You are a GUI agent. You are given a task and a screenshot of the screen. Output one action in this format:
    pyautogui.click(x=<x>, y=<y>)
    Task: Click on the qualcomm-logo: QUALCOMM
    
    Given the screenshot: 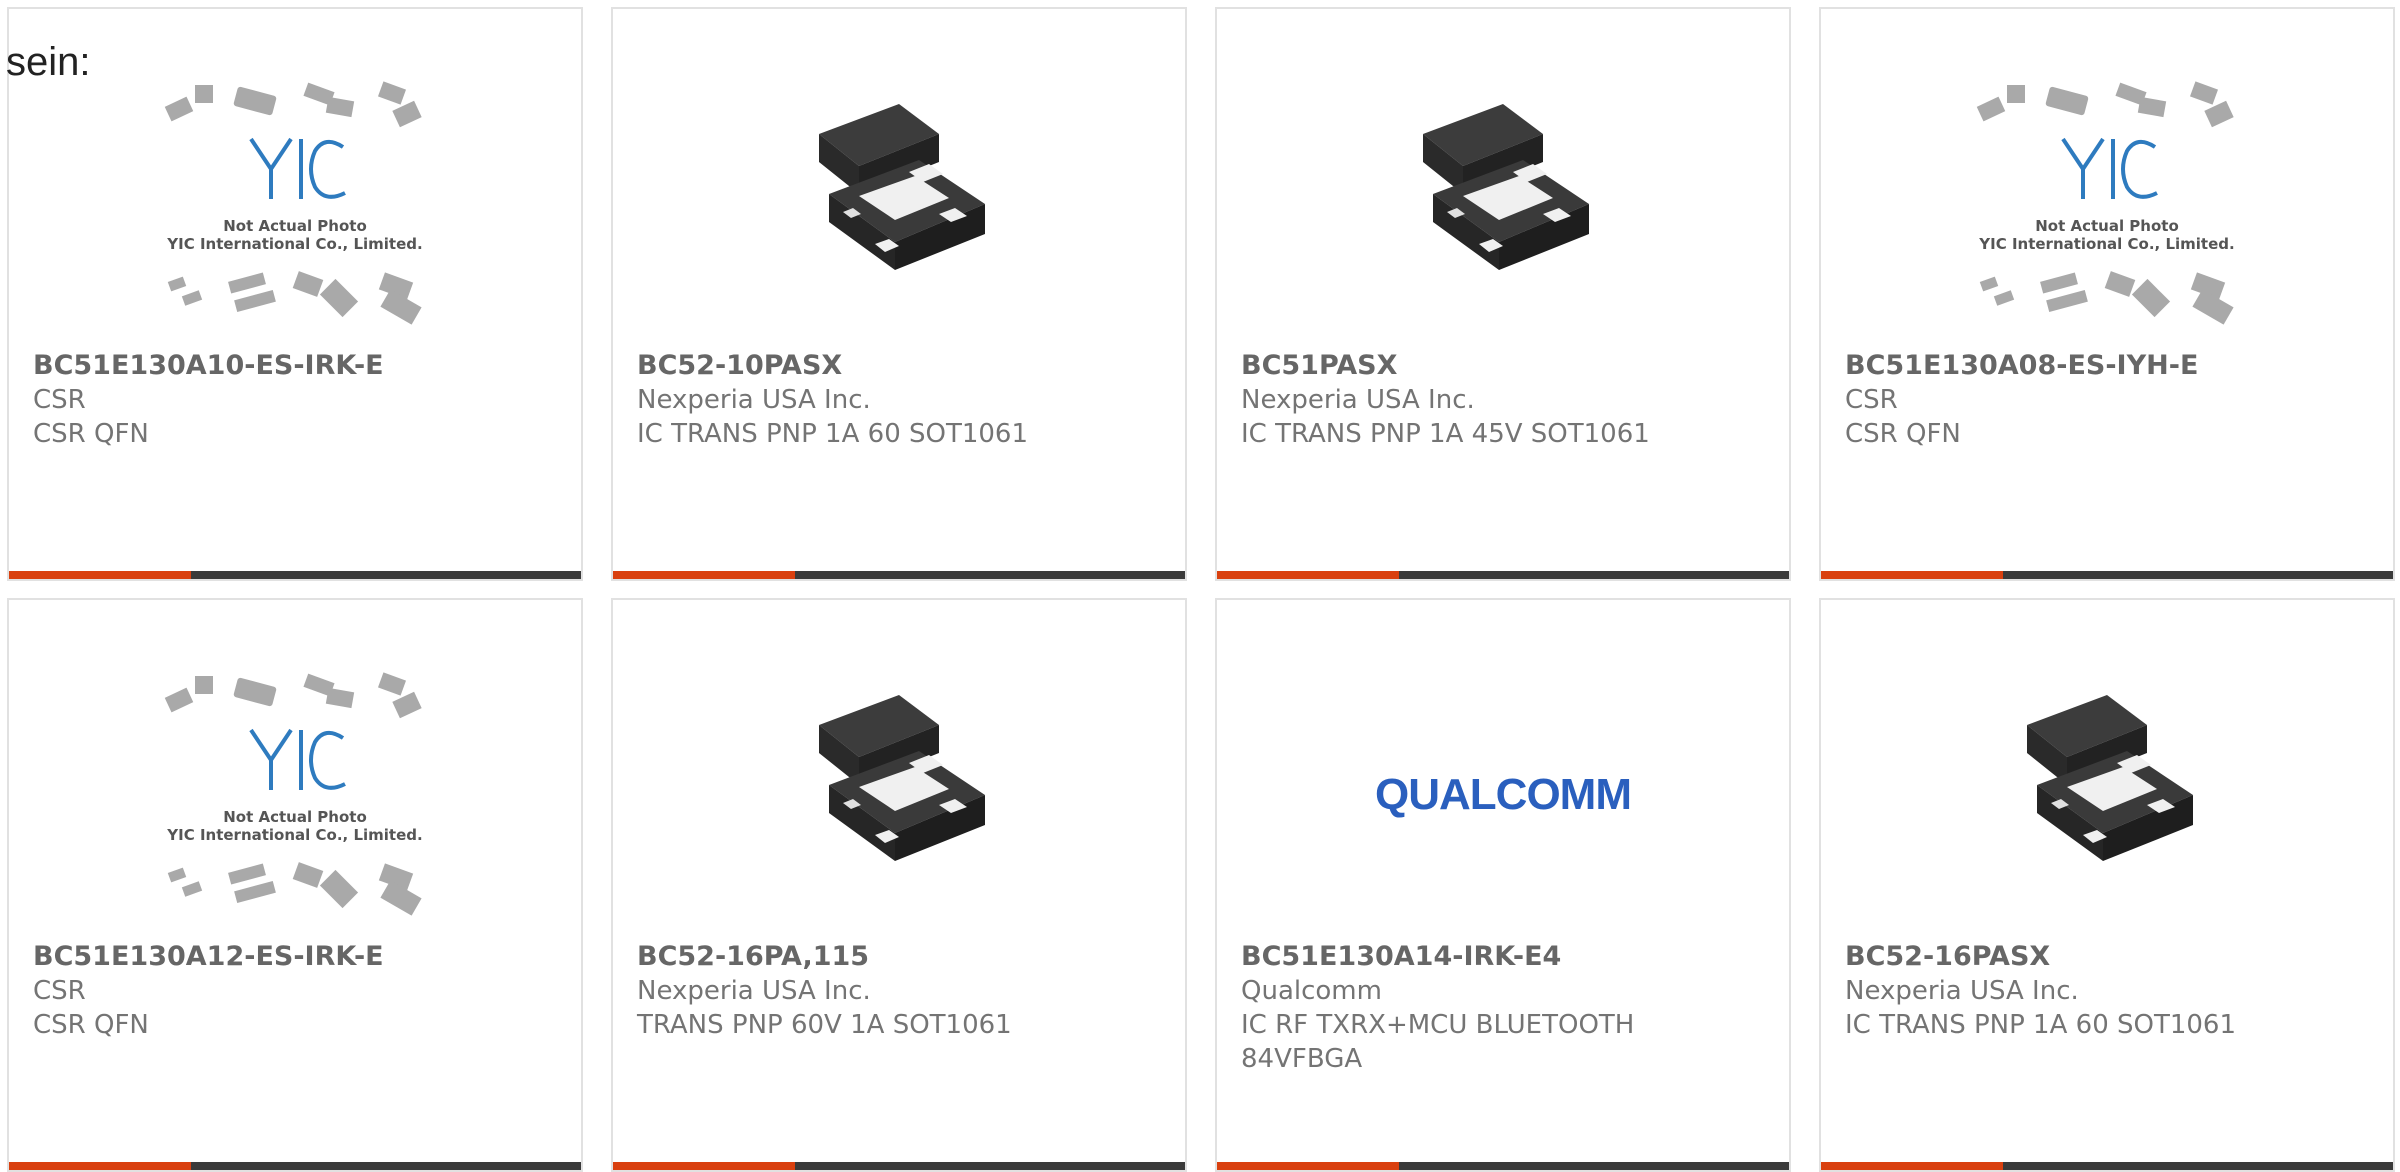 What is the action you would take?
    pyautogui.click(x=1503, y=795)
    